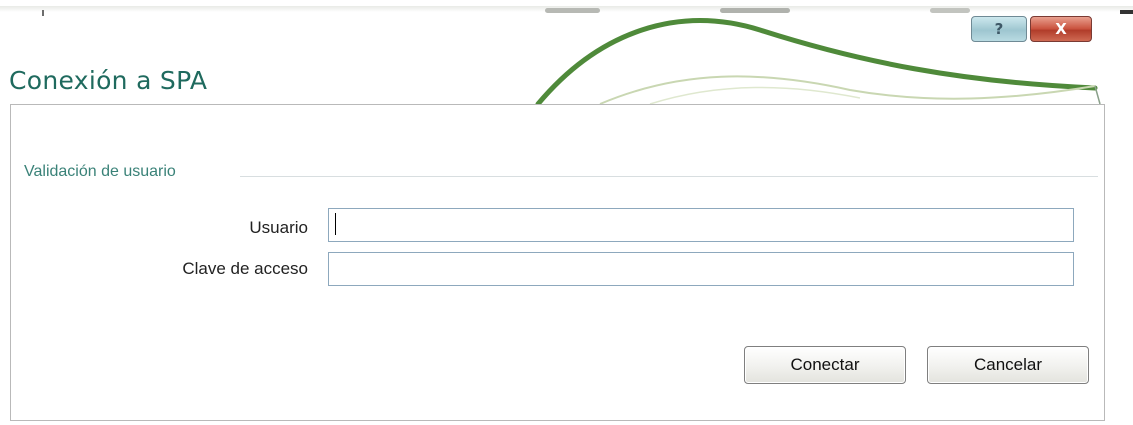 This screenshot has width=1133, height=425. I want to click on help-button: ?, so click(999, 29).